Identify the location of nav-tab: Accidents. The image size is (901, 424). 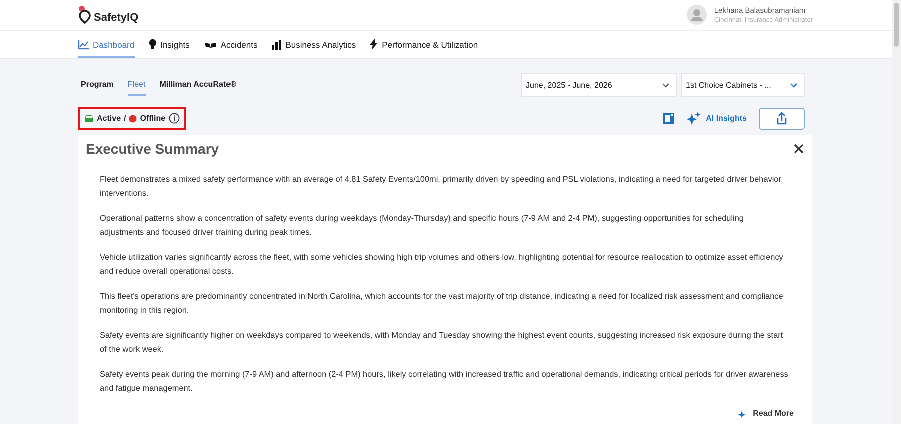
(231, 44).